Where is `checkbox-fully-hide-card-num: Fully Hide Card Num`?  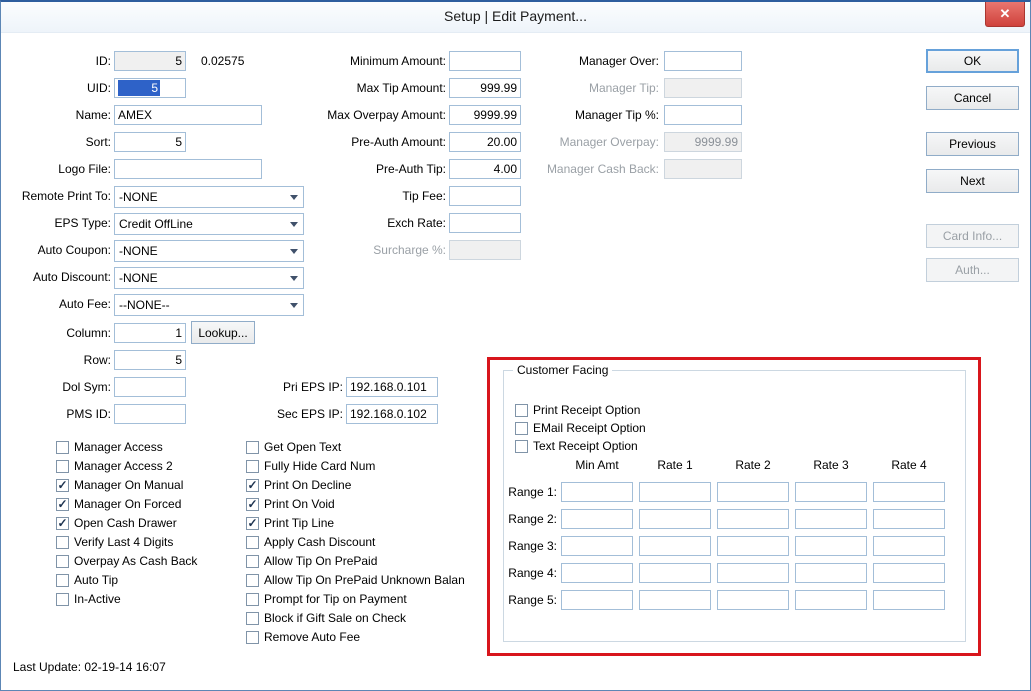
checkbox-fully-hide-card-num: Fully Hide Card Num is located at coordinates (310, 466).